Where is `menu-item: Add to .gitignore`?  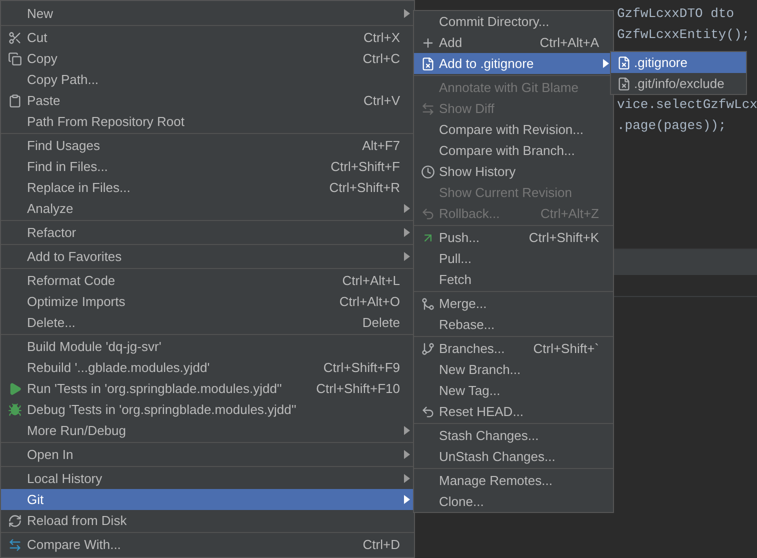 menu-item: Add to .gitignore is located at coordinates (513, 63).